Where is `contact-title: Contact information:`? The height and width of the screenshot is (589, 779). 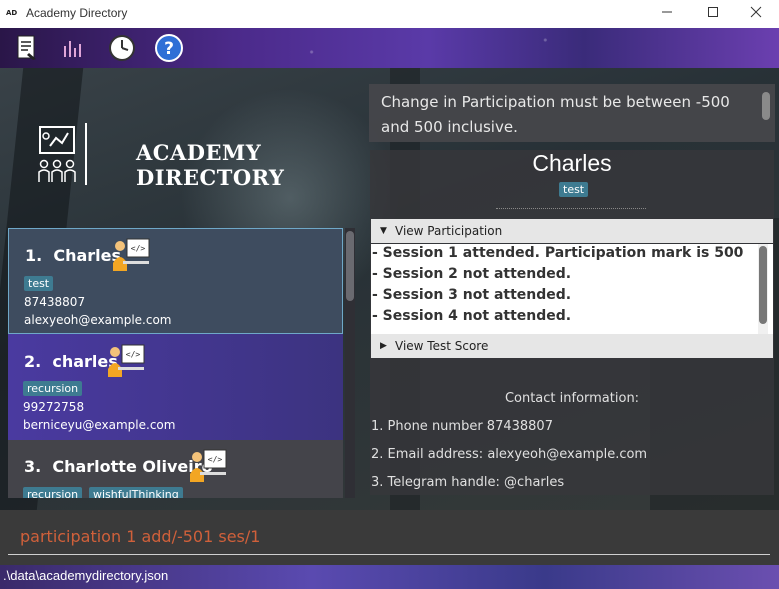 contact-title: Contact information: is located at coordinates (572, 398).